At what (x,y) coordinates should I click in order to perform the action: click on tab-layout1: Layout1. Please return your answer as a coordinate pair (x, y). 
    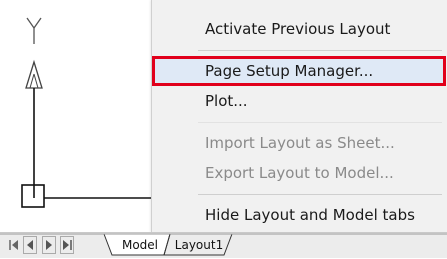
    Looking at the image, I should click on (199, 245).